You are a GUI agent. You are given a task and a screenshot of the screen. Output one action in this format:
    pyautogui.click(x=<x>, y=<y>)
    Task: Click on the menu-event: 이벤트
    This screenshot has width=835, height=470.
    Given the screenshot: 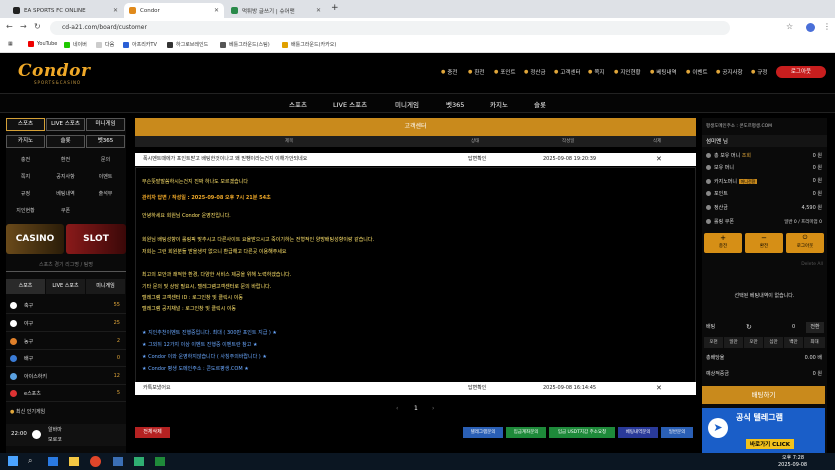 What is the action you would take?
    pyautogui.click(x=105, y=177)
    